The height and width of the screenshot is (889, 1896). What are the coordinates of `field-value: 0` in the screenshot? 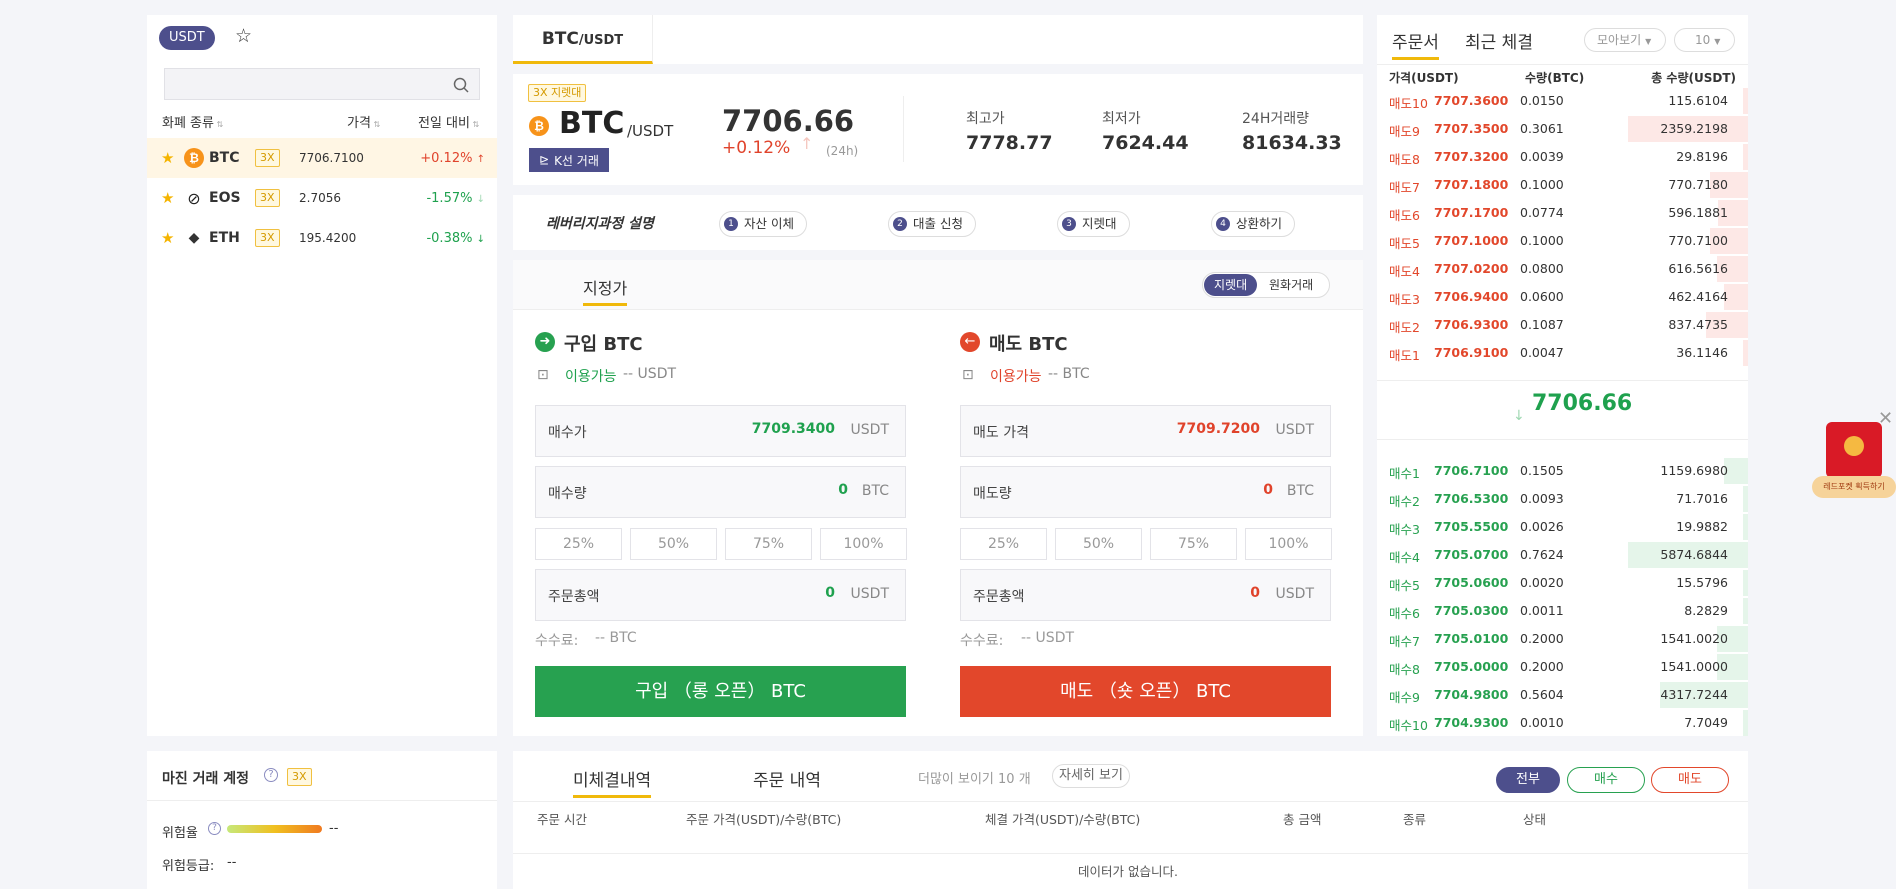 It's located at (843, 490).